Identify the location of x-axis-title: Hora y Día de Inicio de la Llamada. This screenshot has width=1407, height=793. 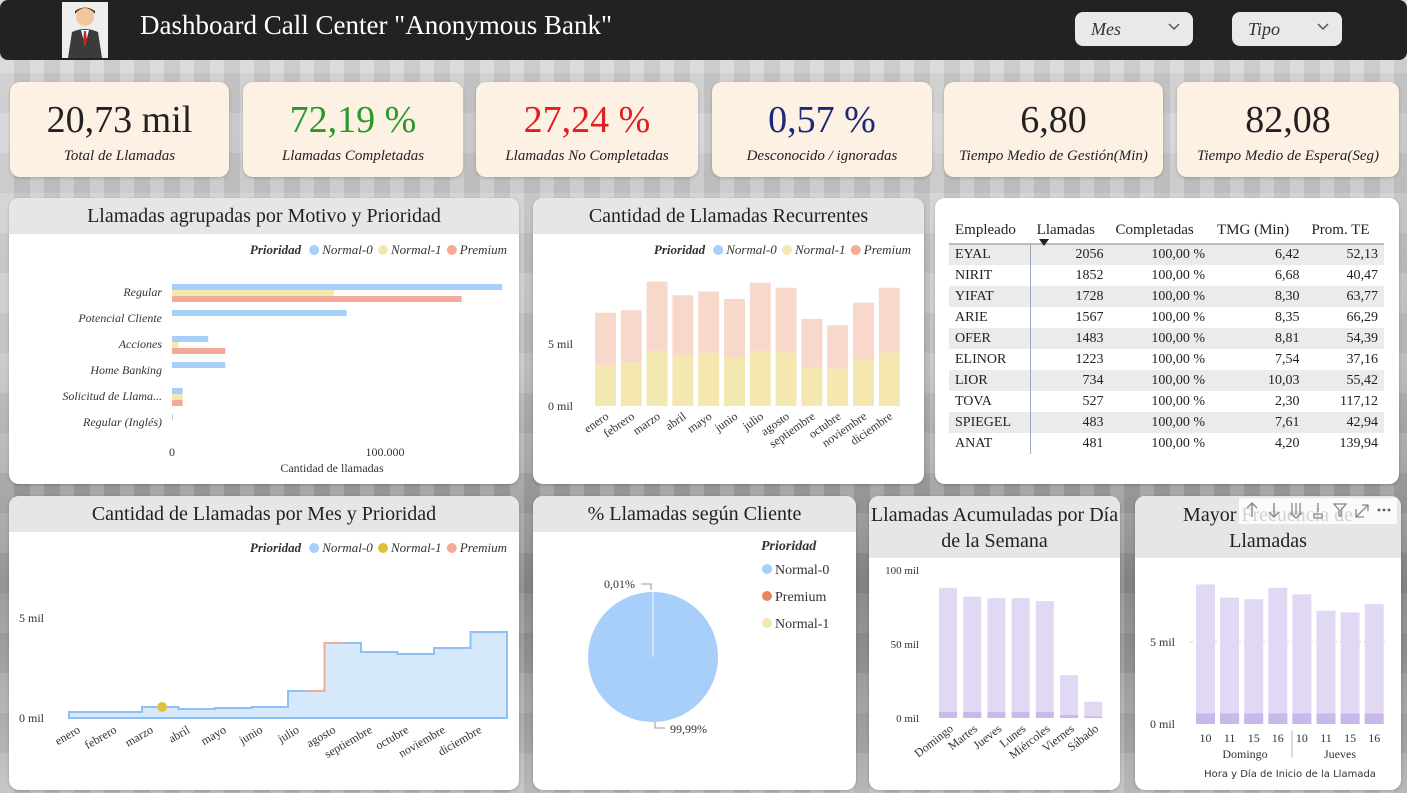
(1290, 774).